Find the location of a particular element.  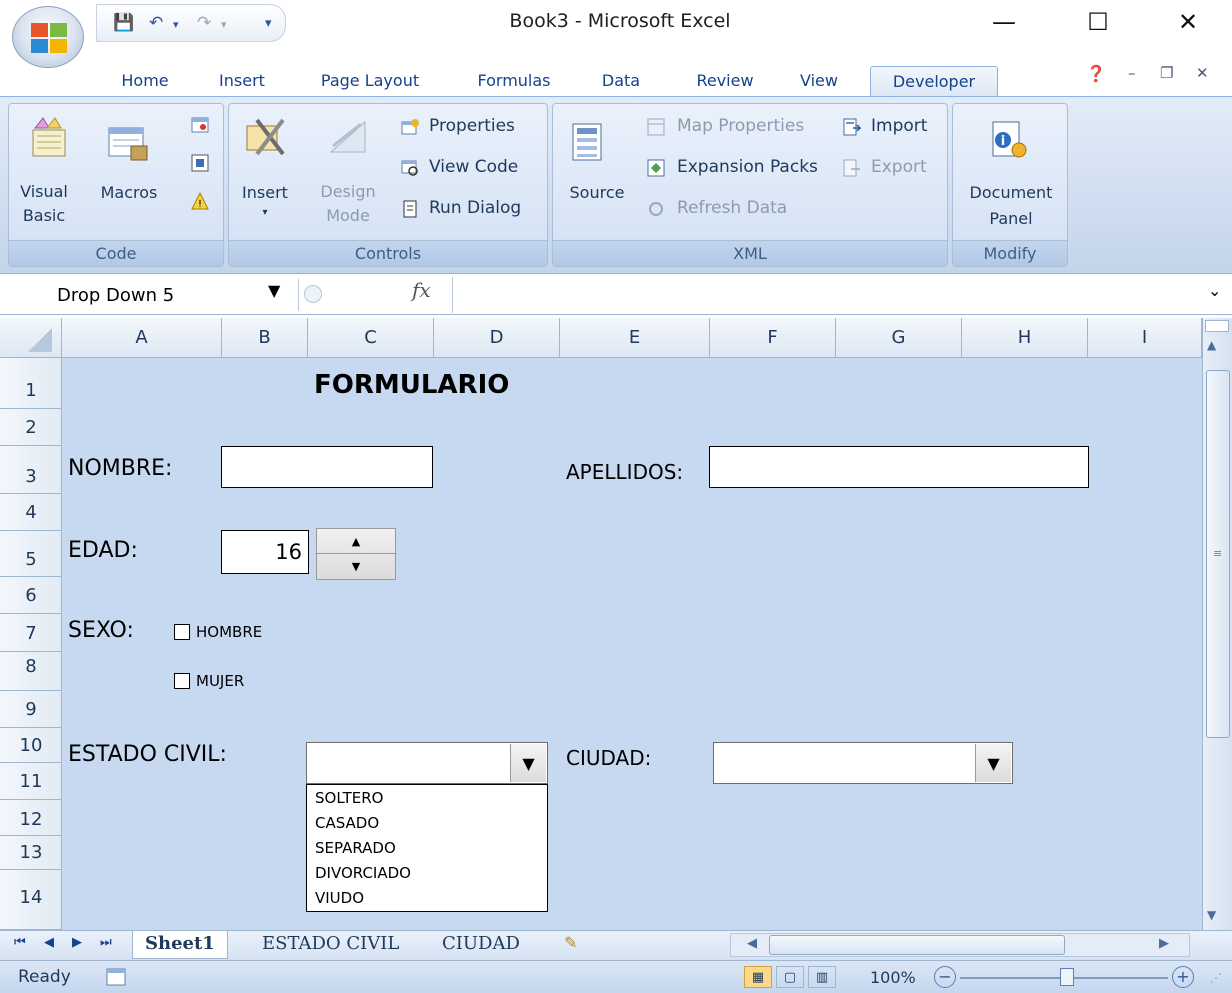

export-button: Export is located at coordinates (899, 167).